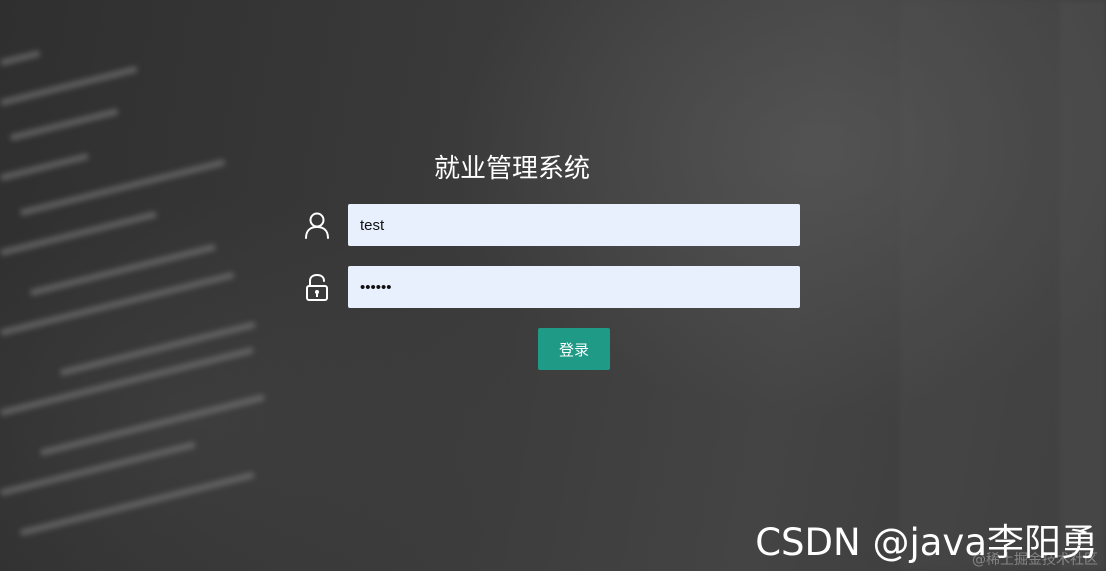 Image resolution: width=1106 pixels, height=571 pixels. What do you see at coordinates (926, 542) in the screenshot?
I see `watermark-text: CSDN @java李阳勇` at bounding box center [926, 542].